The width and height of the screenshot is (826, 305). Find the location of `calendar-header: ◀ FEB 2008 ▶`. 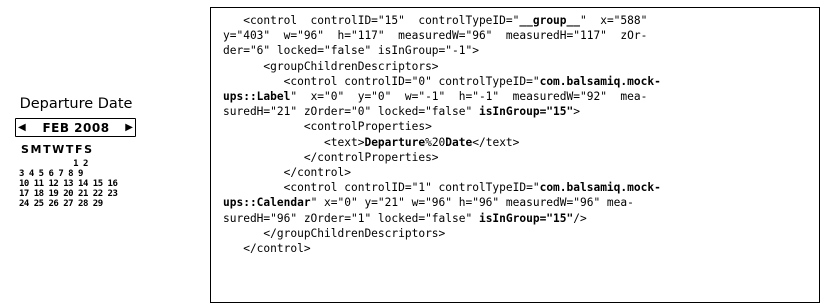

calendar-header: ◀ FEB 2008 ▶ is located at coordinates (75, 127).